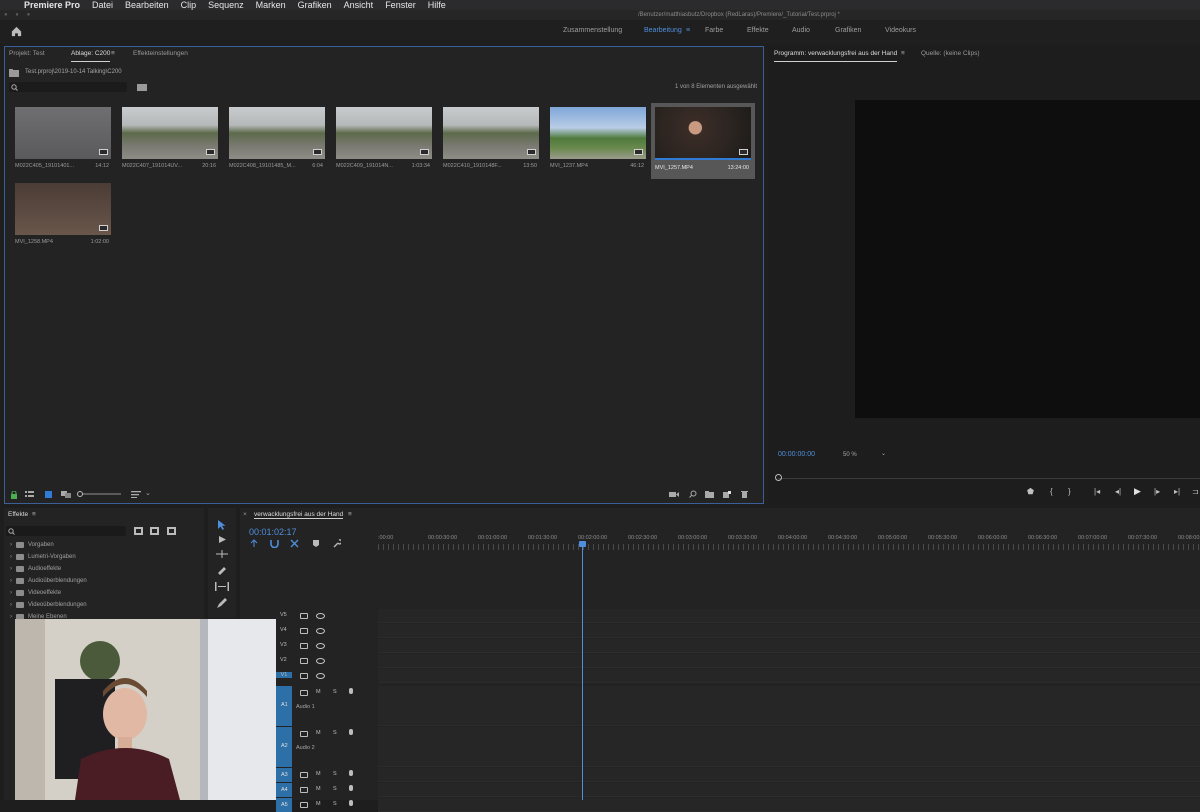 This screenshot has height=812, width=1200. I want to click on workspace-tab: Videokurs, so click(900, 30).